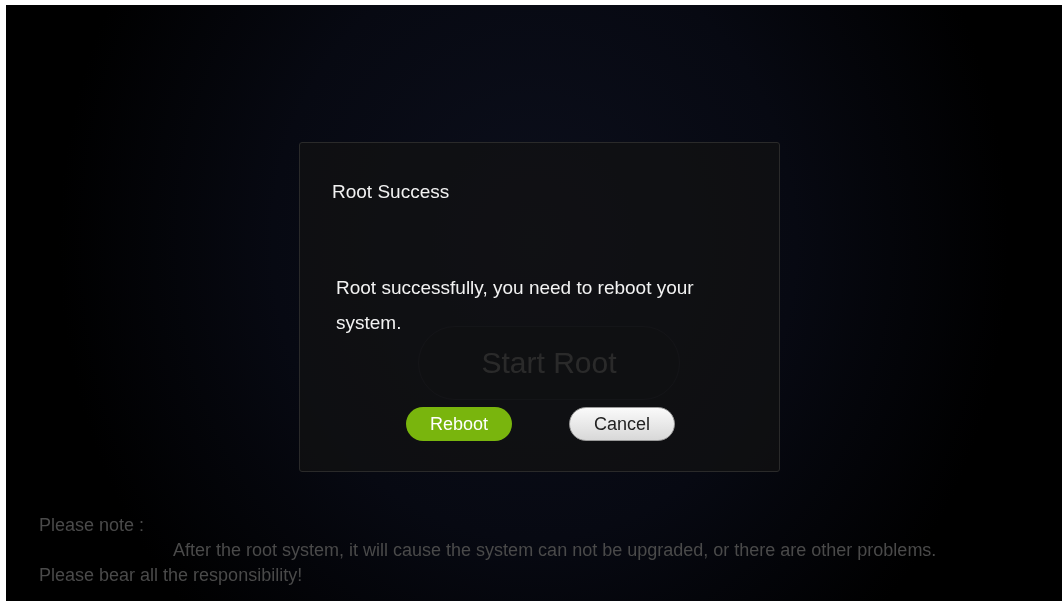  I want to click on cancel-button: Cancel, so click(622, 424).